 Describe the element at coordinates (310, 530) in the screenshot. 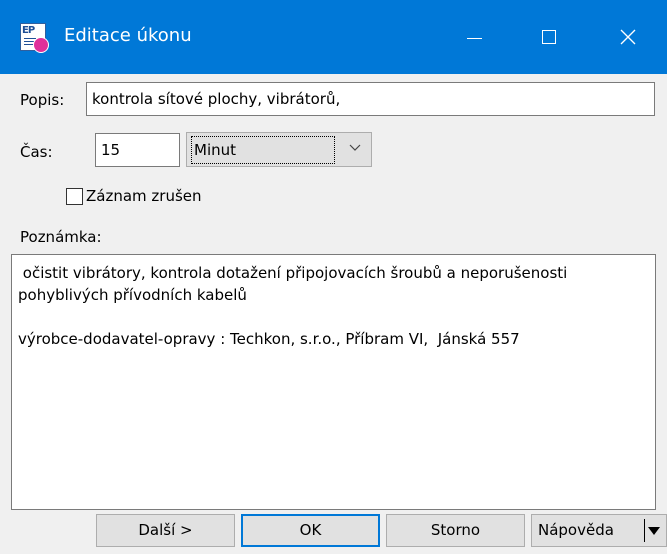

I see `ok-button: OK` at that location.